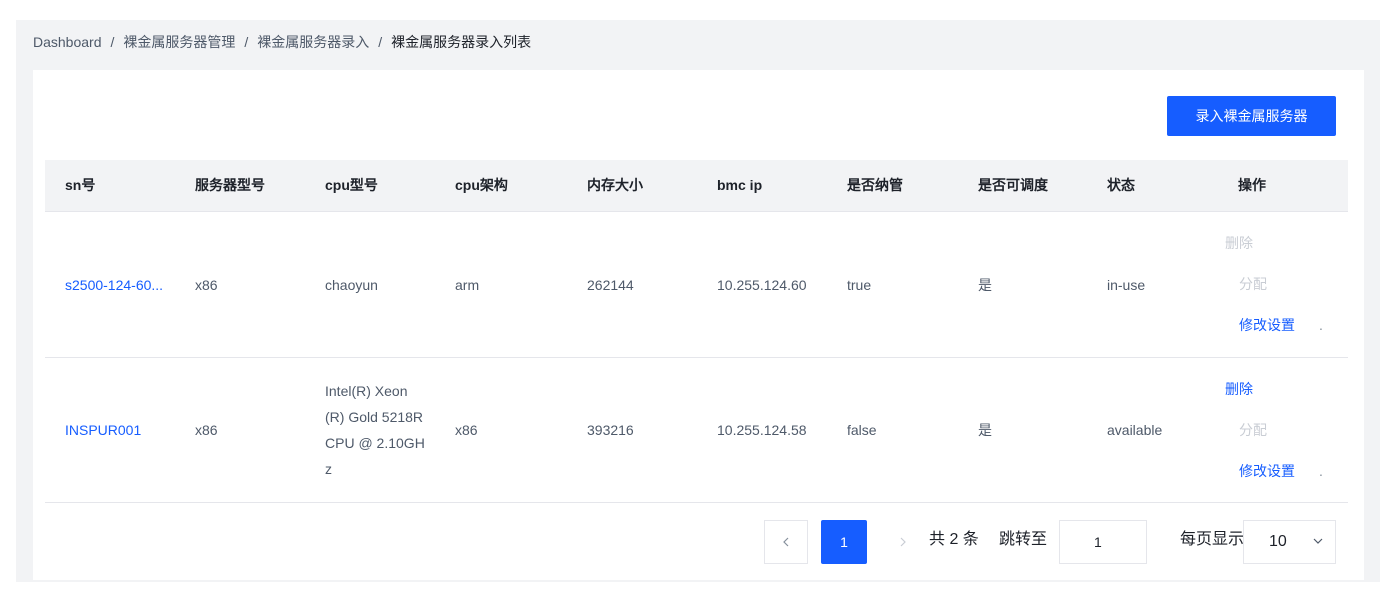  Describe the element at coordinates (1251, 116) in the screenshot. I see `add-baremetal-server-button: 录入裸金属服务器` at that location.